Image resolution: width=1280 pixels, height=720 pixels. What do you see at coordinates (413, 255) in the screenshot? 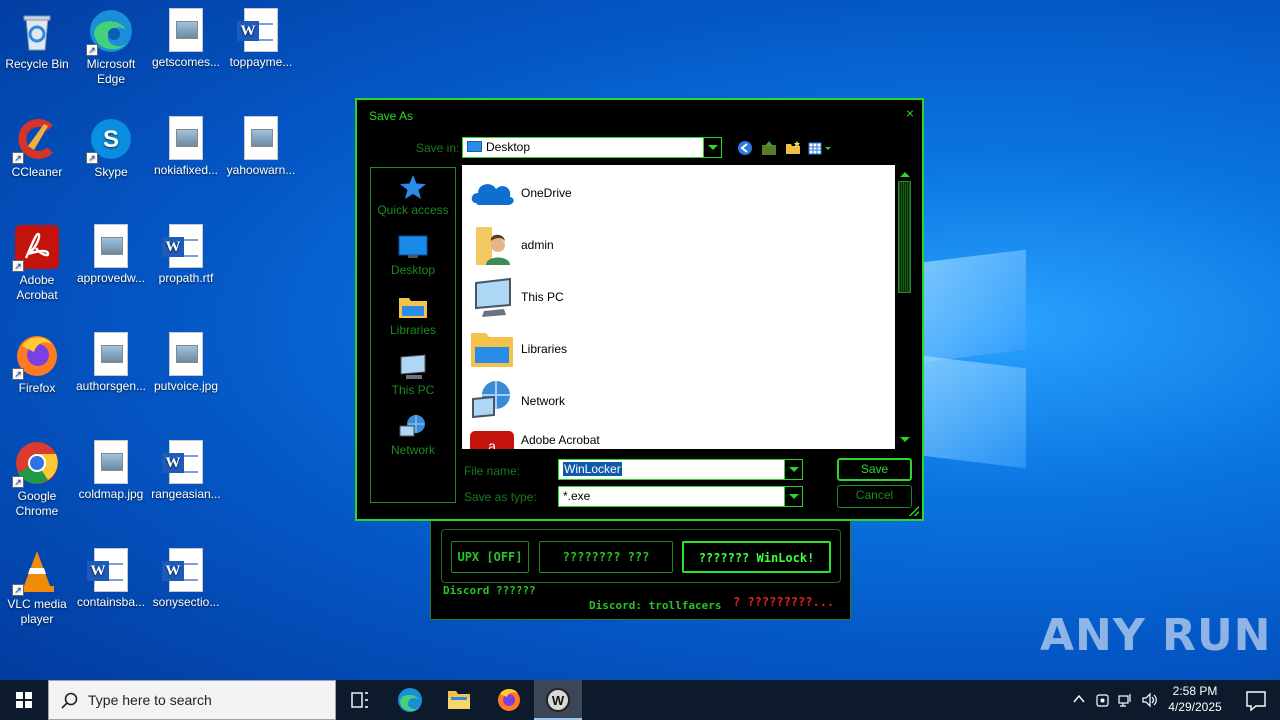
I see `place-desktop: Desktop` at bounding box center [413, 255].